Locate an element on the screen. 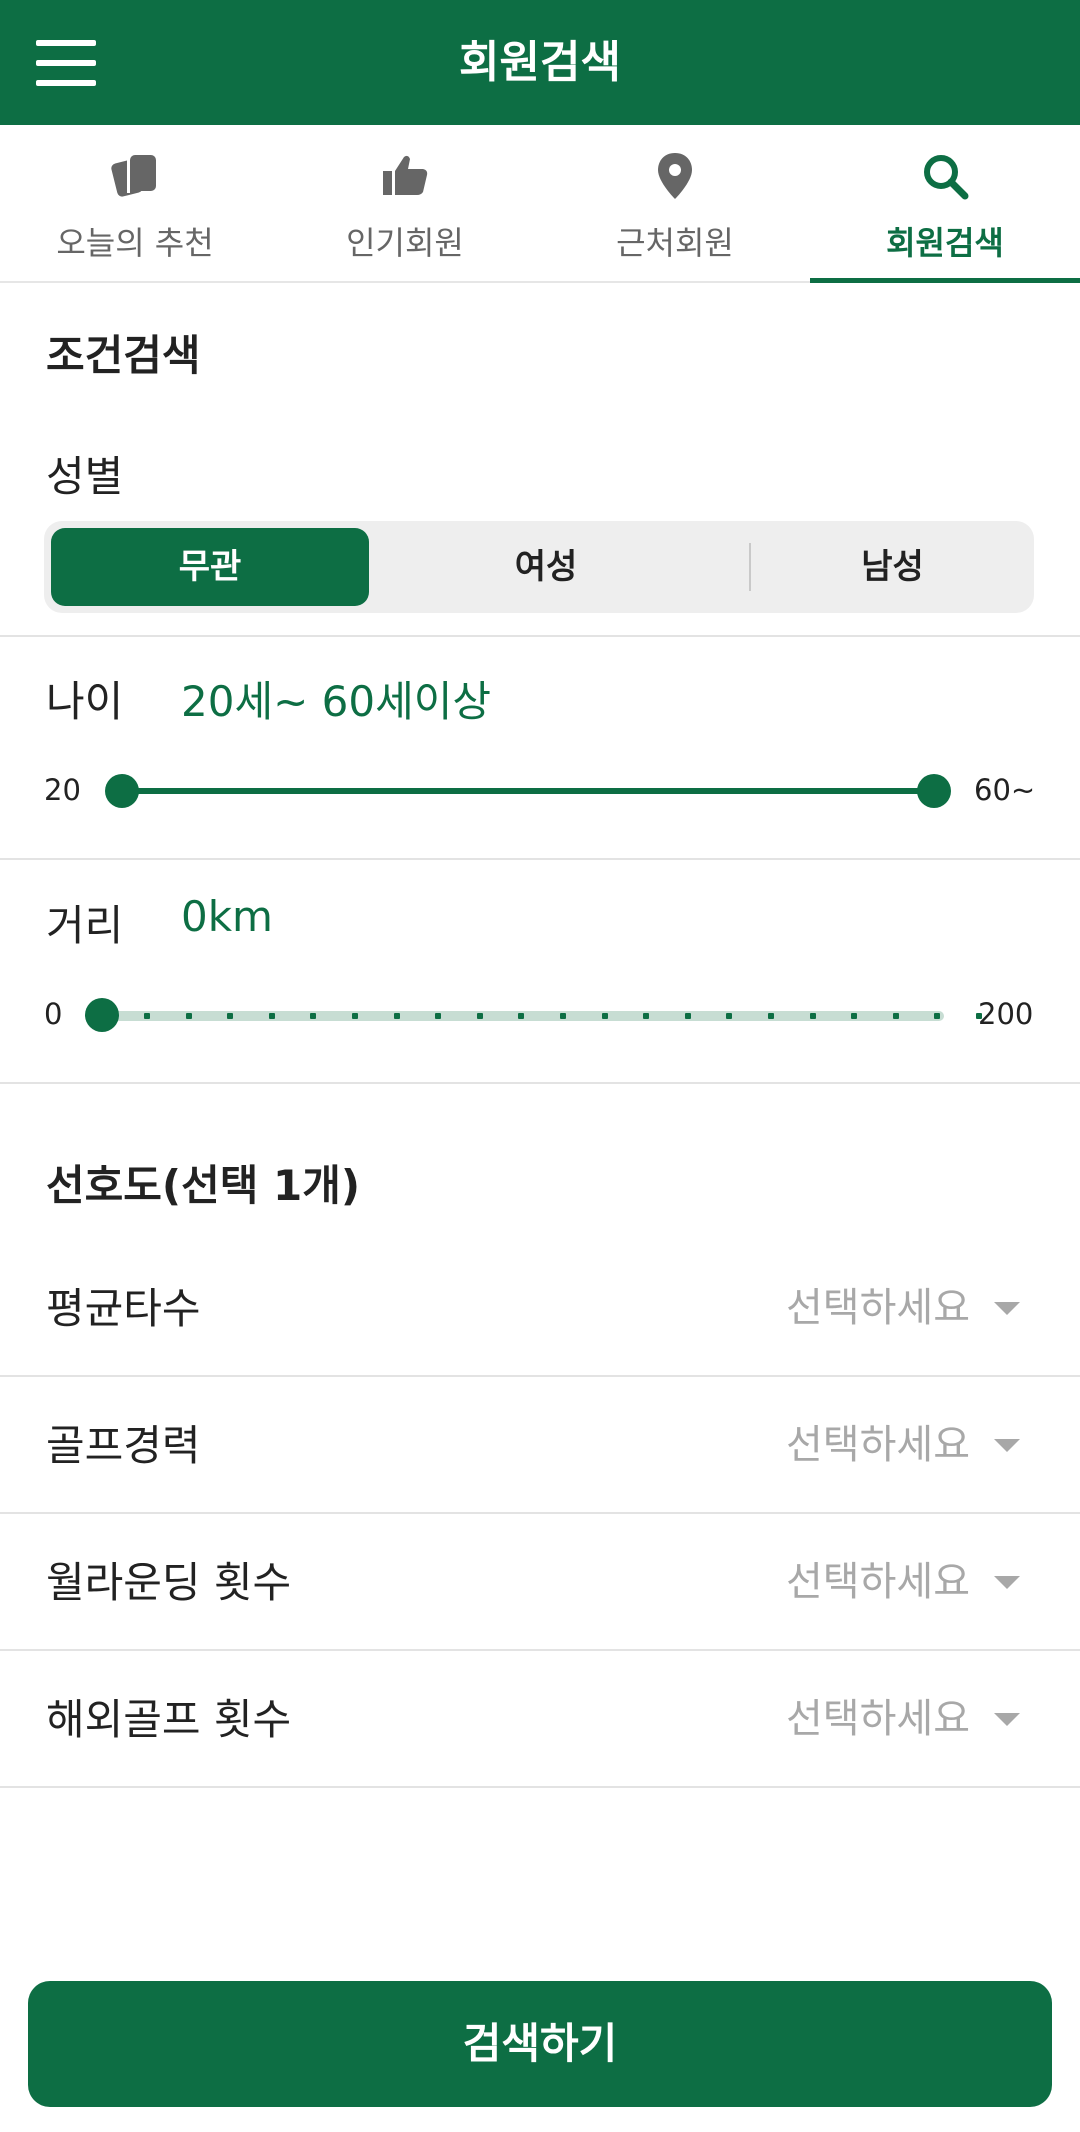 The height and width of the screenshot is (2132, 1080). tab-member-search: 회원검색 is located at coordinates (945, 204).